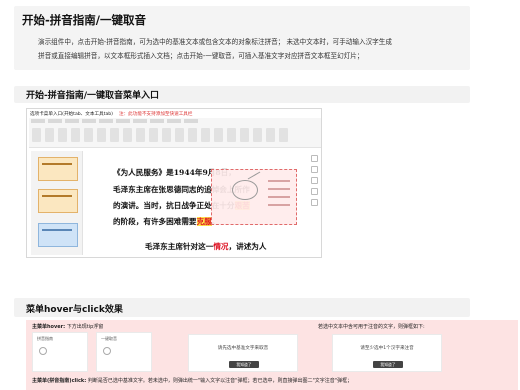  I want to click on tooltip-card-pinyin: 拼音指南, so click(60, 352).